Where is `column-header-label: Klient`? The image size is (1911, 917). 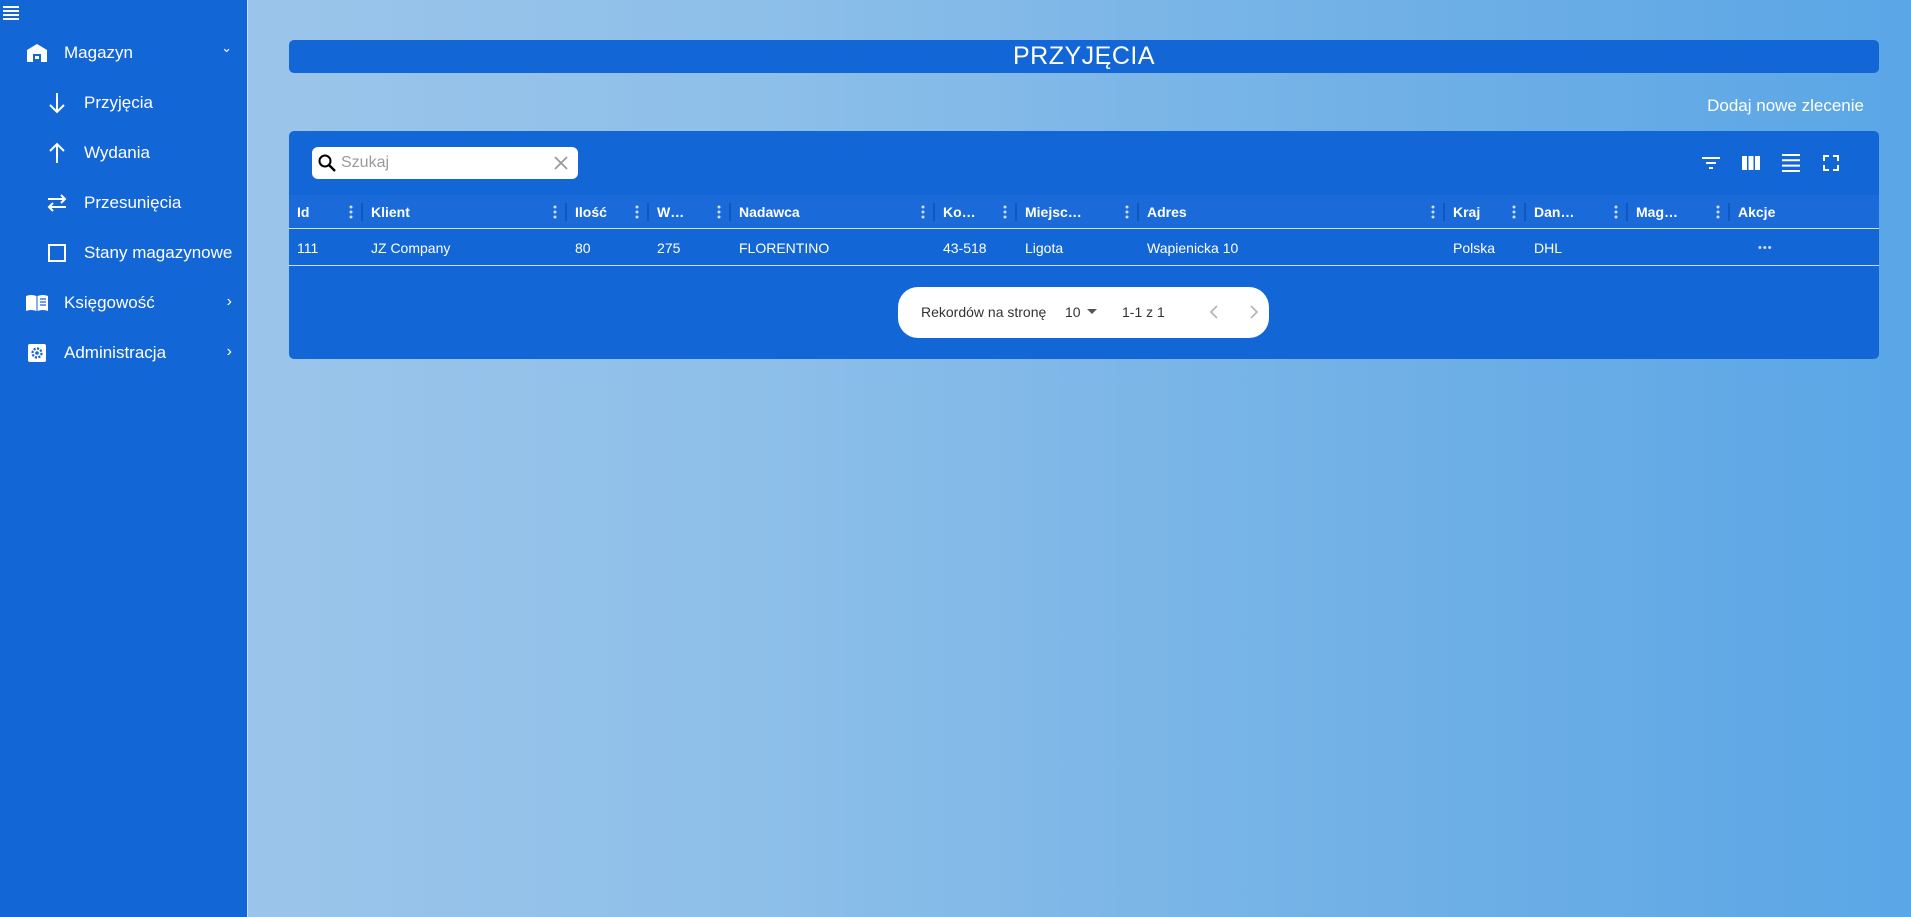
column-header-label: Klient is located at coordinates (390, 212).